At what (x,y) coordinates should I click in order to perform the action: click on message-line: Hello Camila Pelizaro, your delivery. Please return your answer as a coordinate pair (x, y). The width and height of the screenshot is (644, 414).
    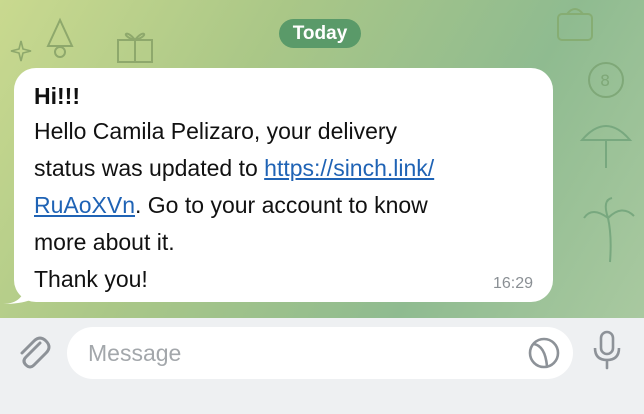
    Looking at the image, I should click on (216, 131).